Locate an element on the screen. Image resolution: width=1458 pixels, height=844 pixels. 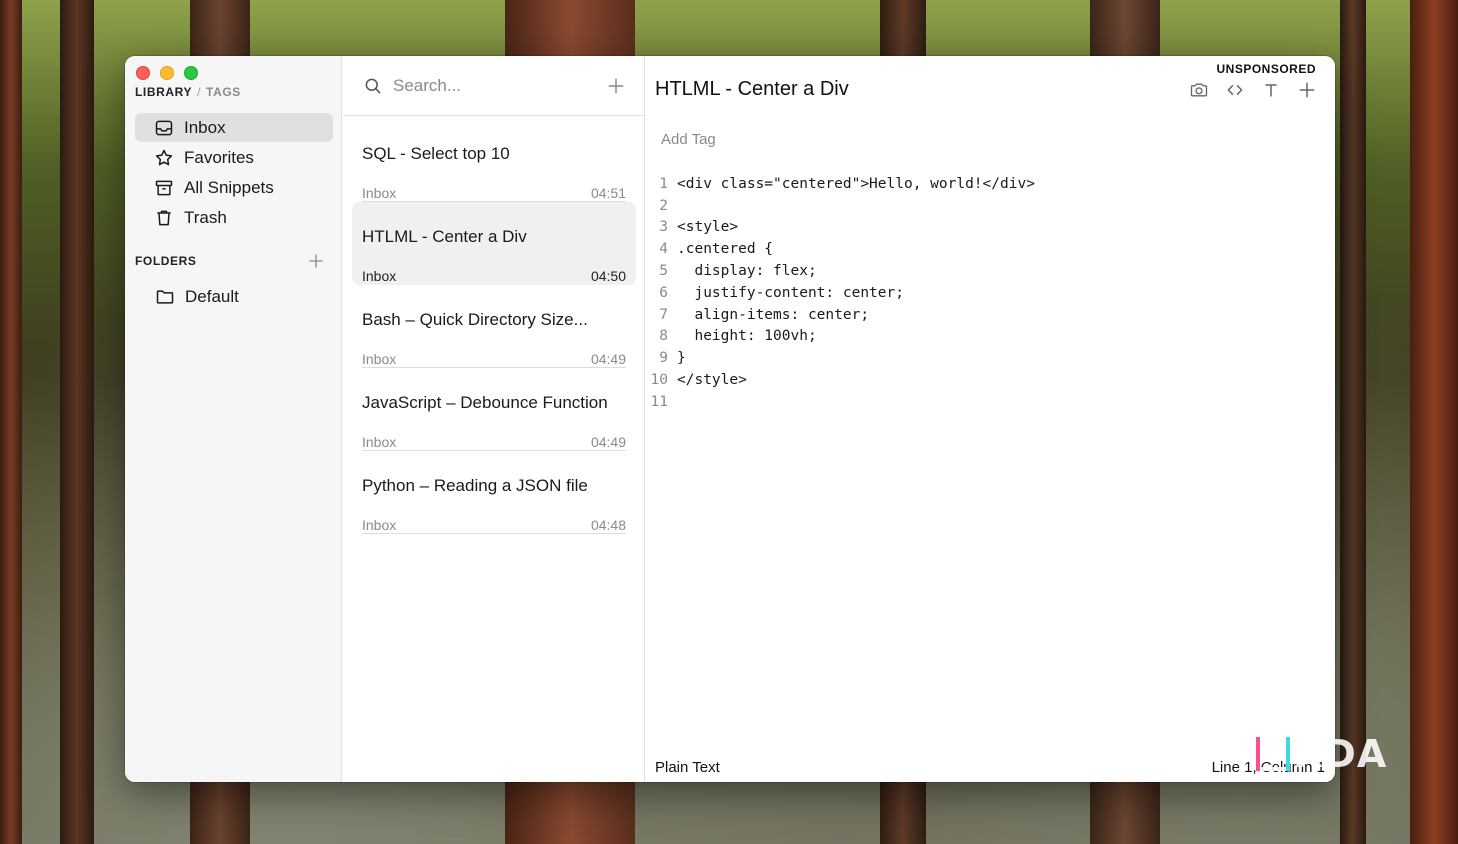
inbox-icon is located at coordinates (164, 127).